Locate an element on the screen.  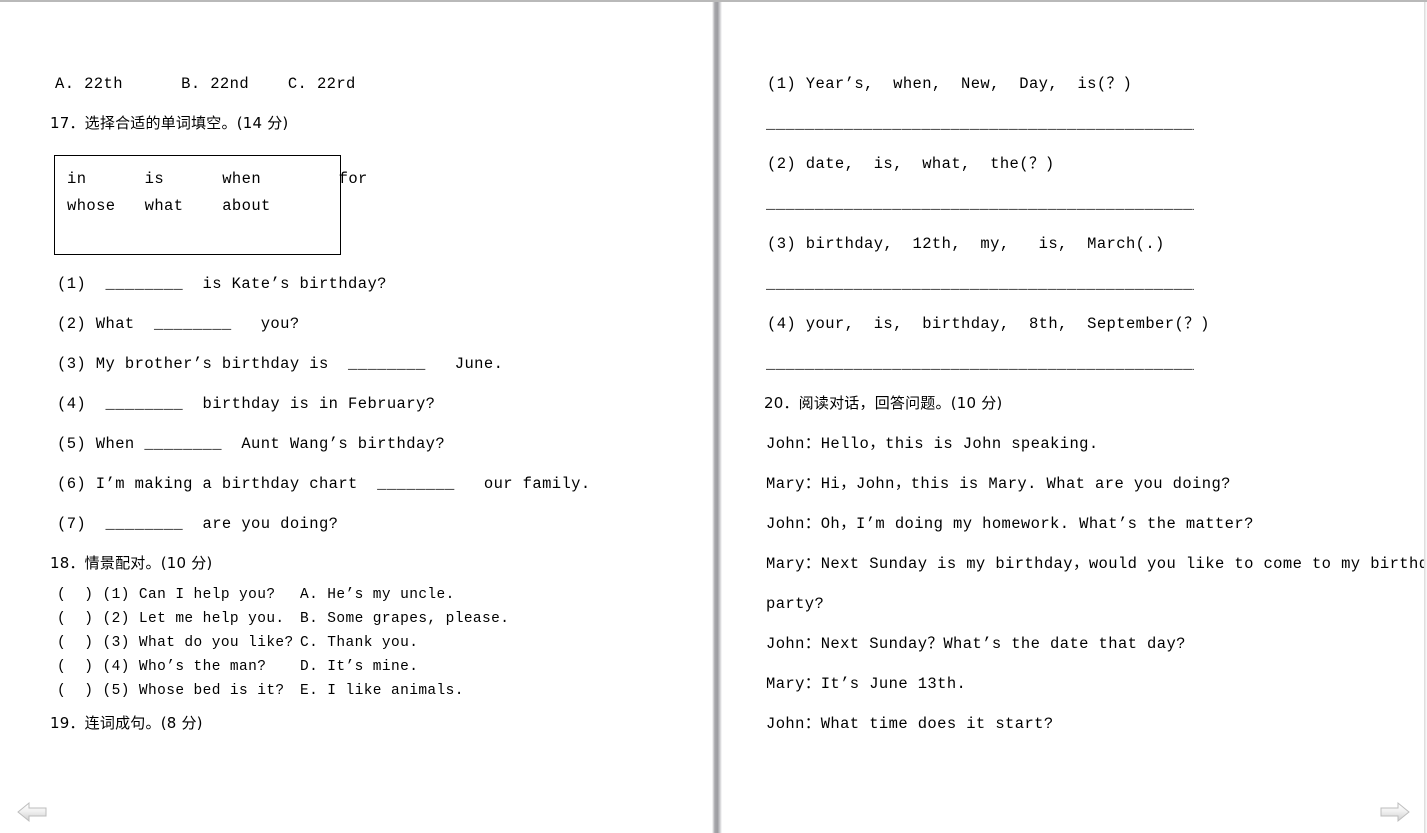
fill-item-5: (5) When ________ Aunt Wang’s birthday? is located at coordinates (251, 444).